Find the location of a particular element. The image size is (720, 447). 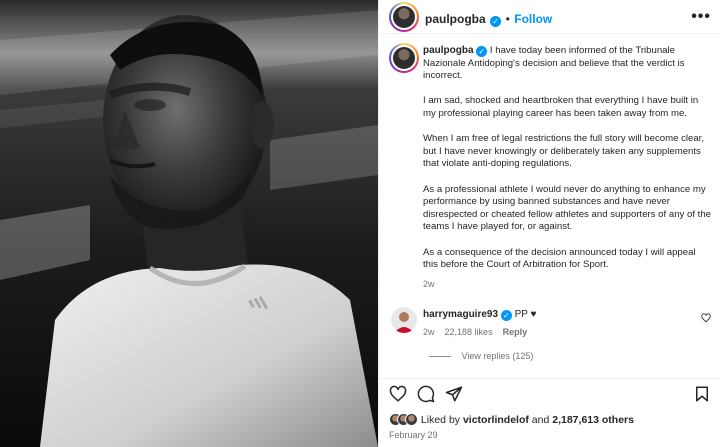

post-header: paulpogba ✓ • Follow ••• is located at coordinates (549, 17).